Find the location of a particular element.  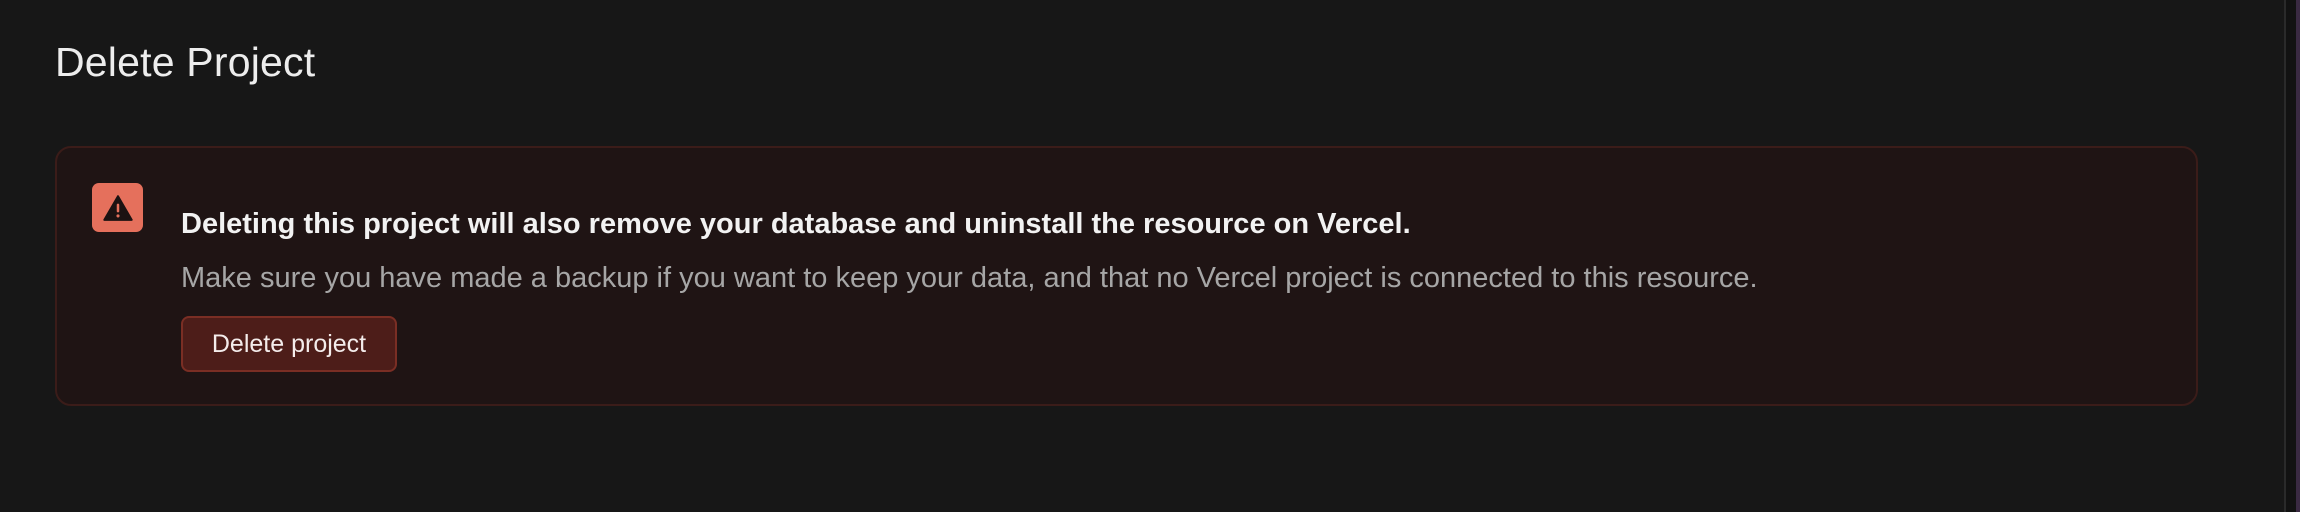

warning-icon-badge is located at coordinates (117, 207).